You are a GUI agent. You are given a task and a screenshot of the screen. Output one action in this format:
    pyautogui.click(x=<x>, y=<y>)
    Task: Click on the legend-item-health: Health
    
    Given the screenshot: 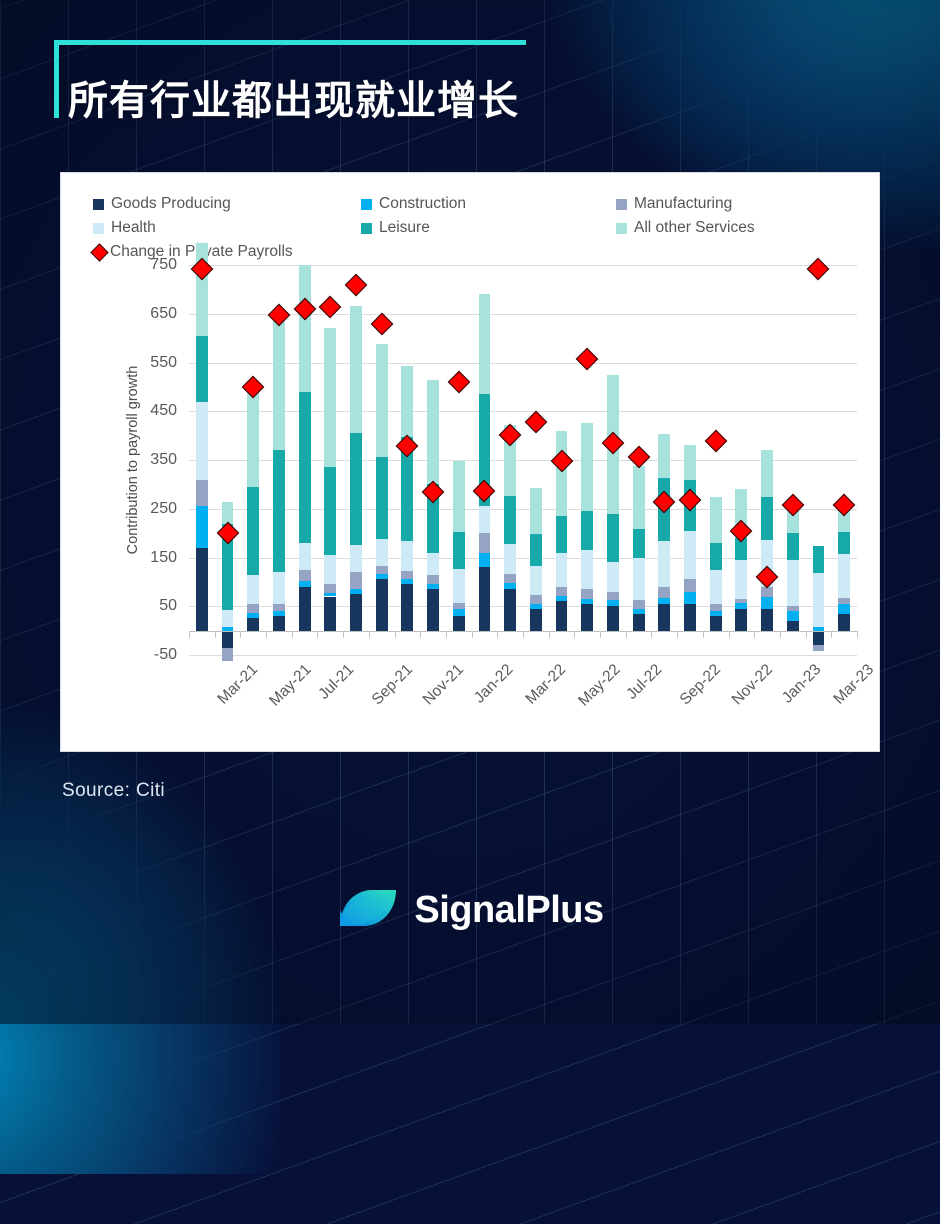 What is the action you would take?
    pyautogui.click(x=227, y=228)
    